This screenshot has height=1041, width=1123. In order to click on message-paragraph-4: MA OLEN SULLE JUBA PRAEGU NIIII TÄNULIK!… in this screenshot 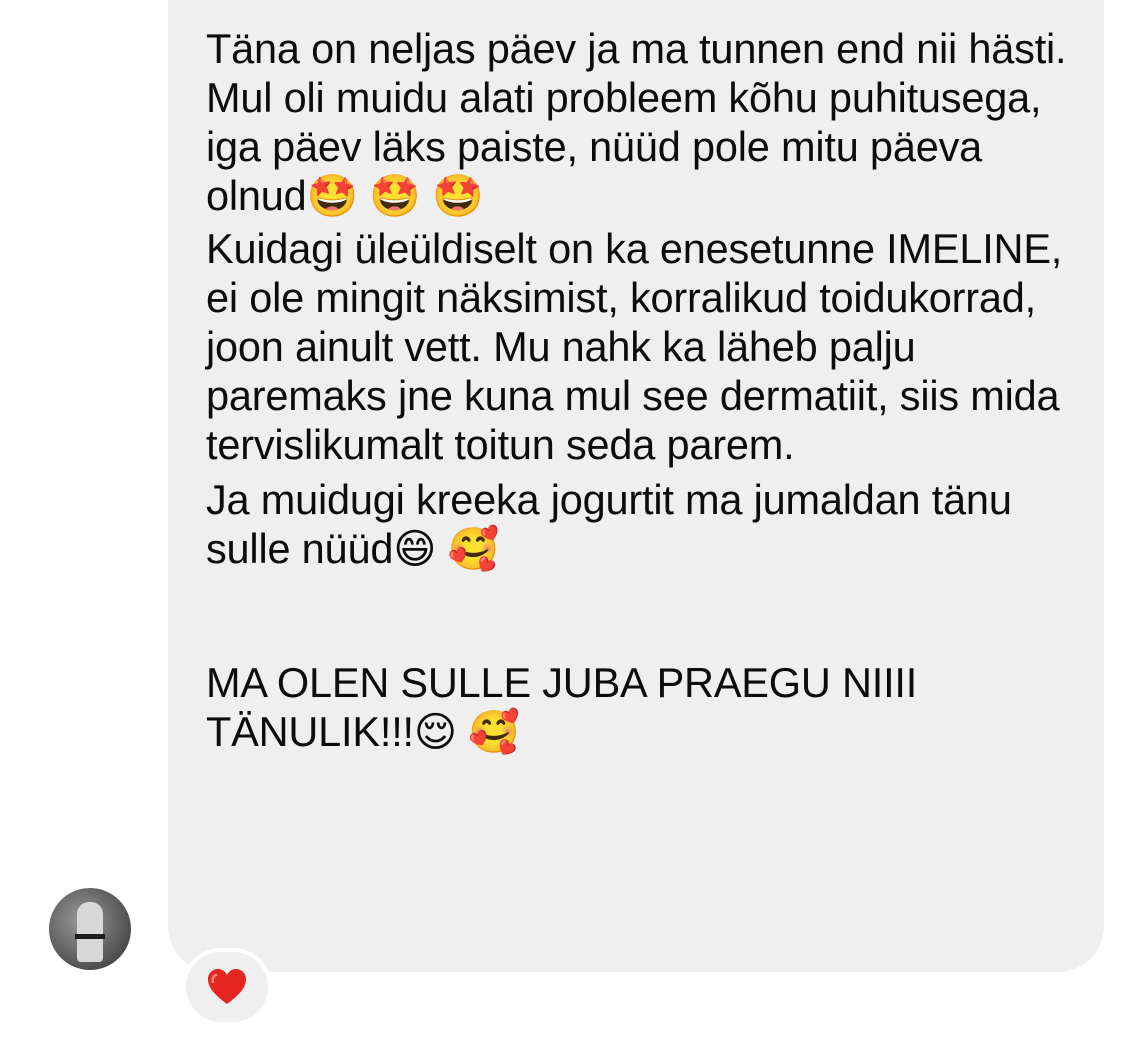, I will do `click(562, 707)`.